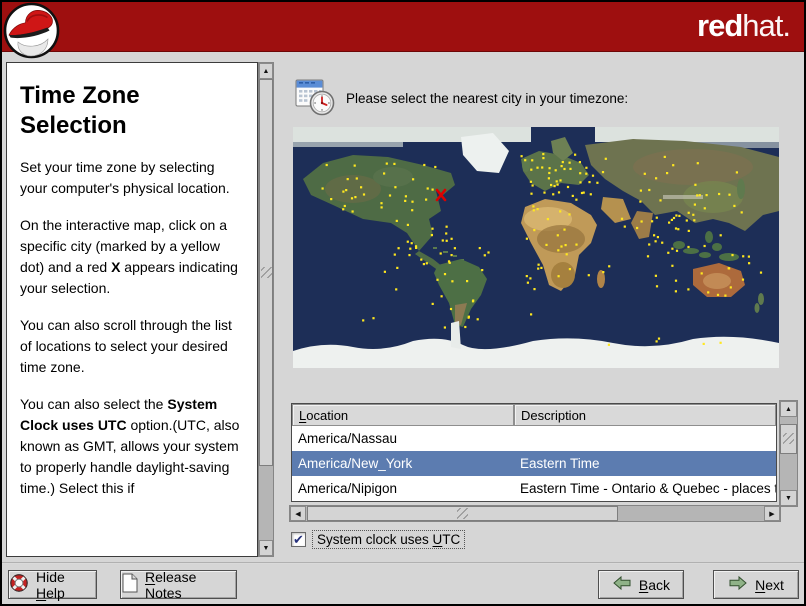 This screenshot has height=606, width=806. I want to click on brand-bold: red, so click(720, 25).